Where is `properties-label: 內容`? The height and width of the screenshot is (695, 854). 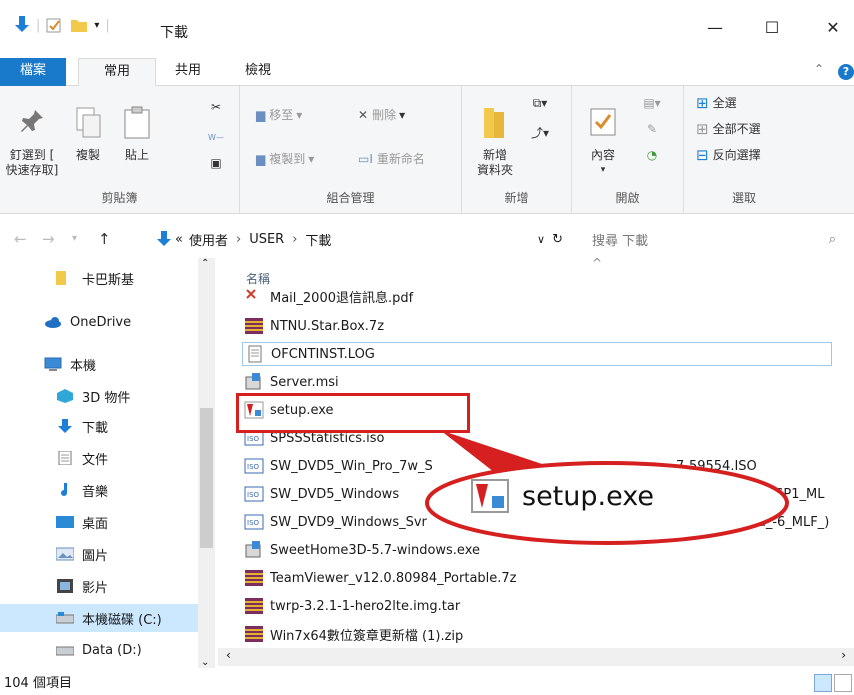 properties-label: 內容 is located at coordinates (602, 155).